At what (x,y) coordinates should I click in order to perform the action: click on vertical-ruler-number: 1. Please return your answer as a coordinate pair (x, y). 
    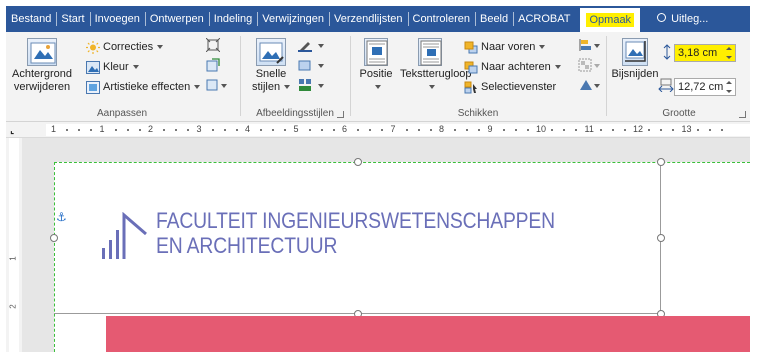
    Looking at the image, I should click on (13, 258).